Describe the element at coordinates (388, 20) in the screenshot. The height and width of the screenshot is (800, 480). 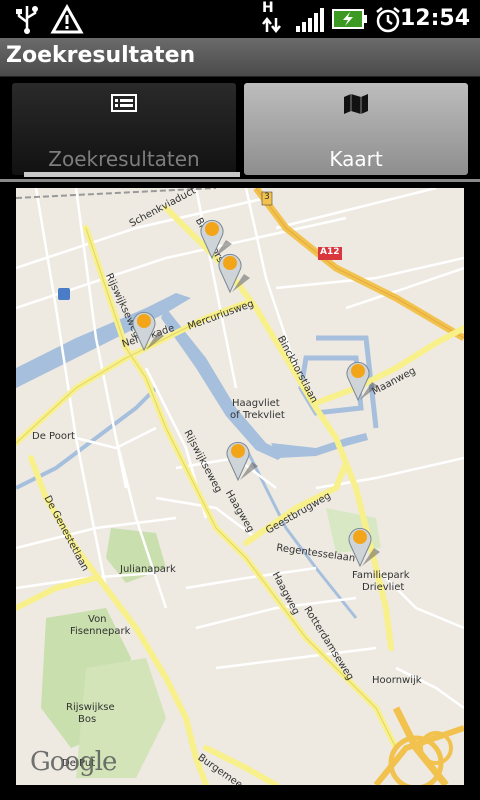
I see `alarm-icon` at that location.